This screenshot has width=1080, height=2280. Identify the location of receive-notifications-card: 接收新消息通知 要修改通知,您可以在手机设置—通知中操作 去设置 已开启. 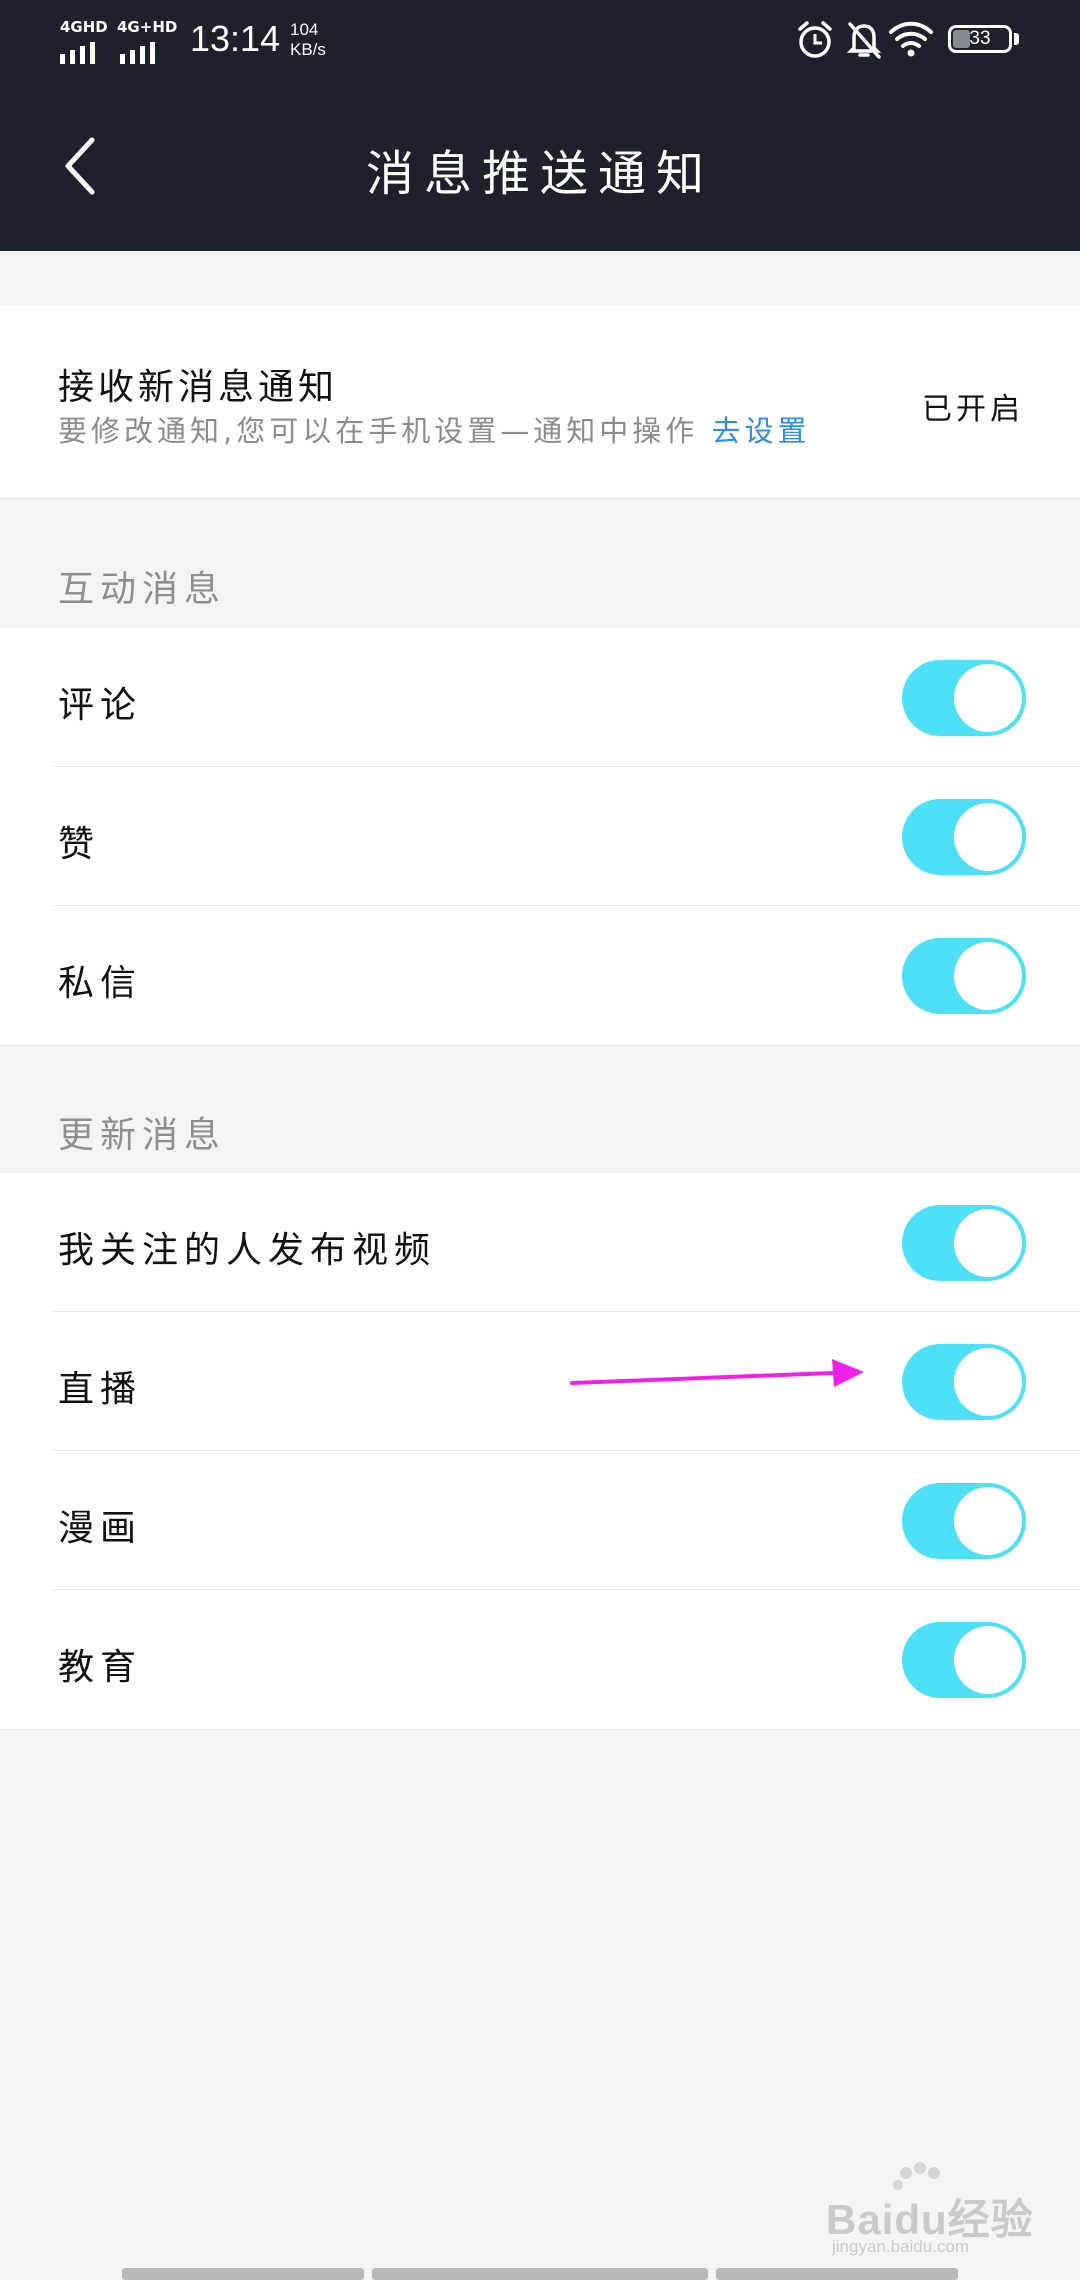
(540, 402).